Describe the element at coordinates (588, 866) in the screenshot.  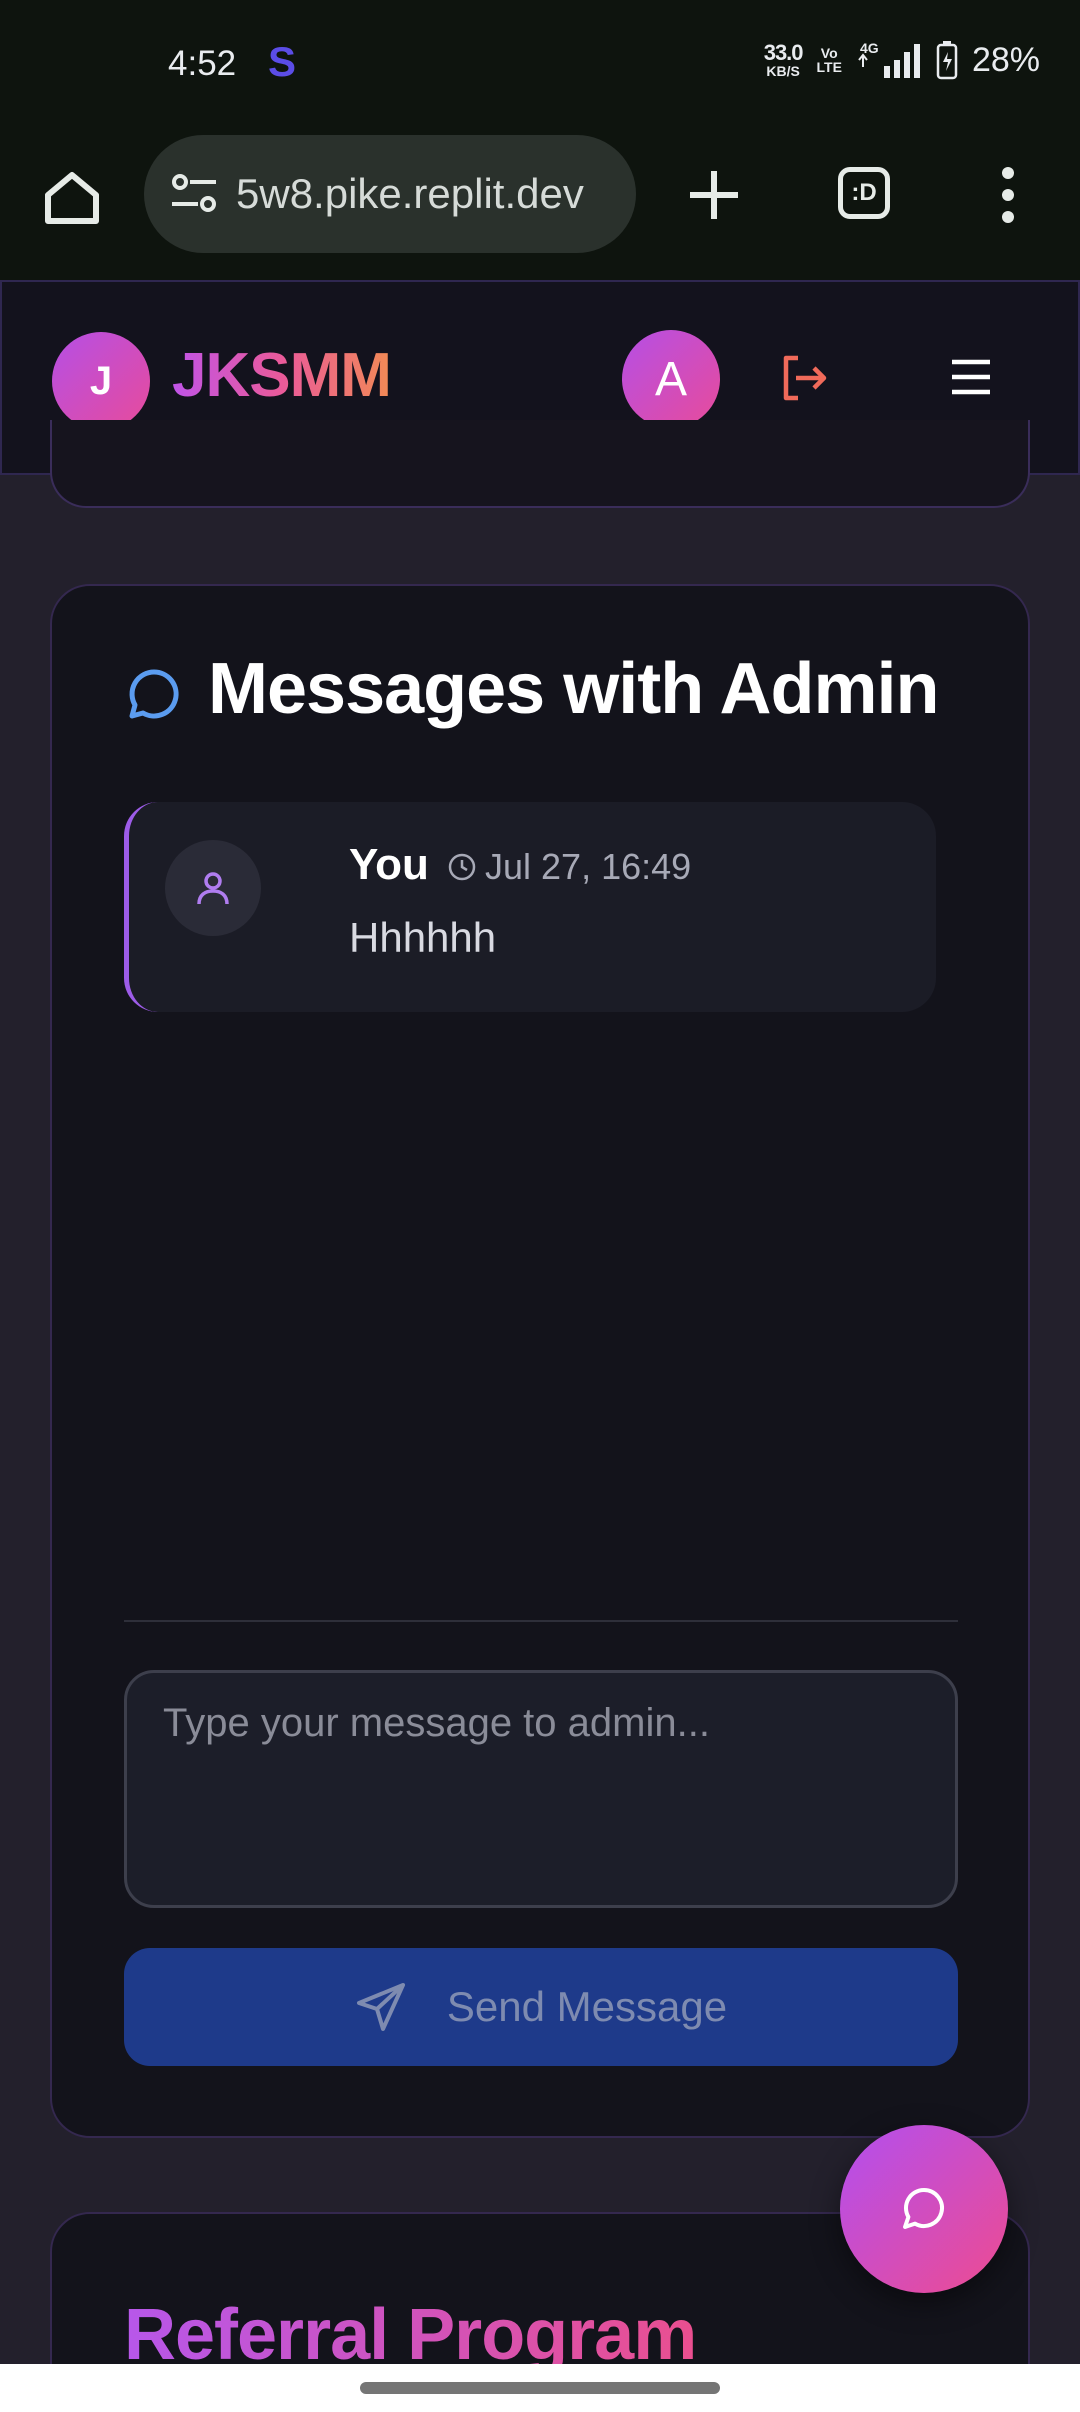
I see `message-time: Jul 27, 16:49` at that location.